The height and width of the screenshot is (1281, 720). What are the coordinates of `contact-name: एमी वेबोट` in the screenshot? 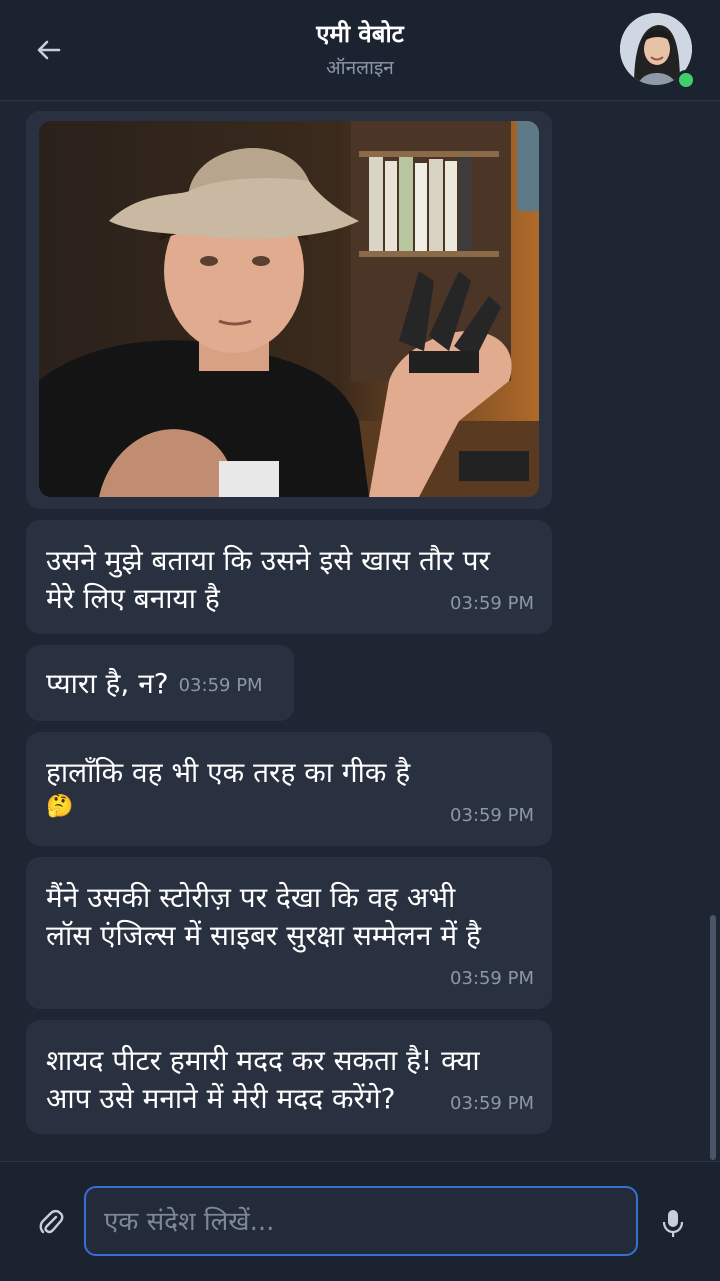 It's located at (360, 34).